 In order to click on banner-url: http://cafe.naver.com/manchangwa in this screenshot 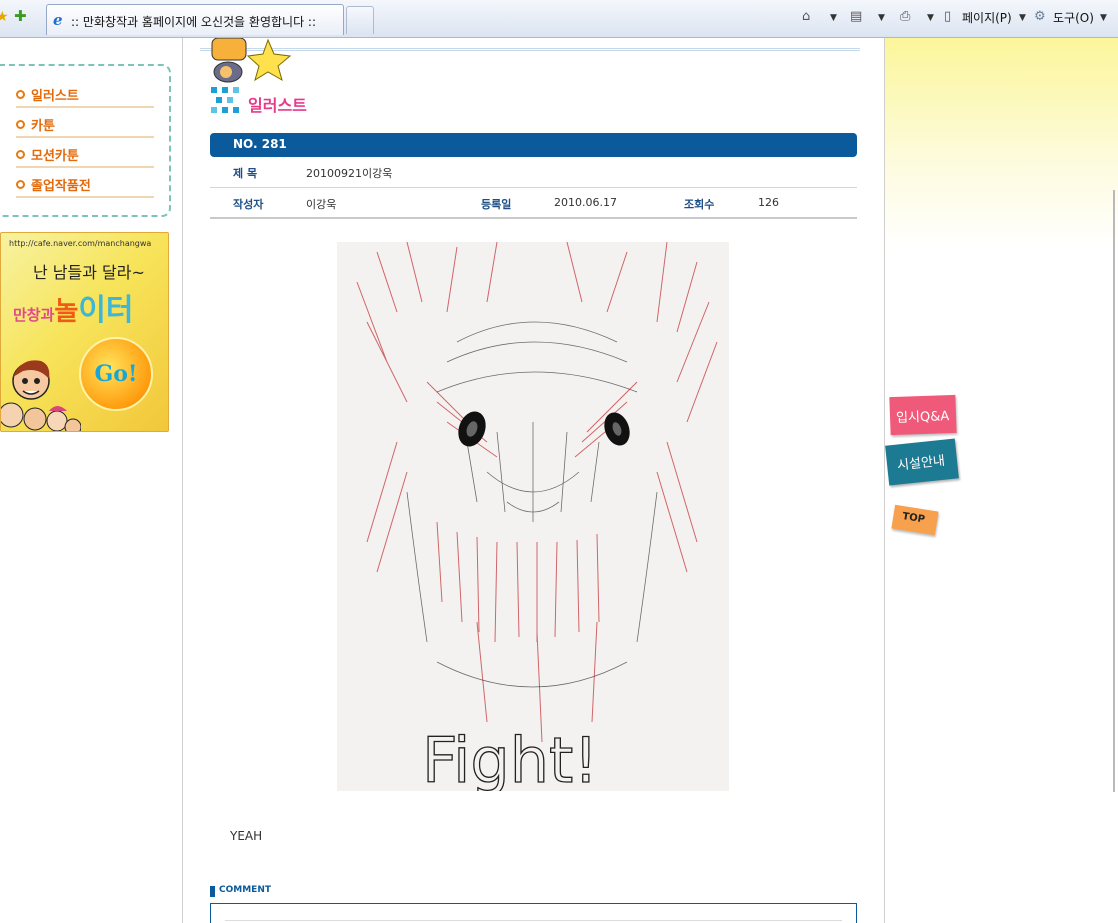, I will do `click(80, 243)`.